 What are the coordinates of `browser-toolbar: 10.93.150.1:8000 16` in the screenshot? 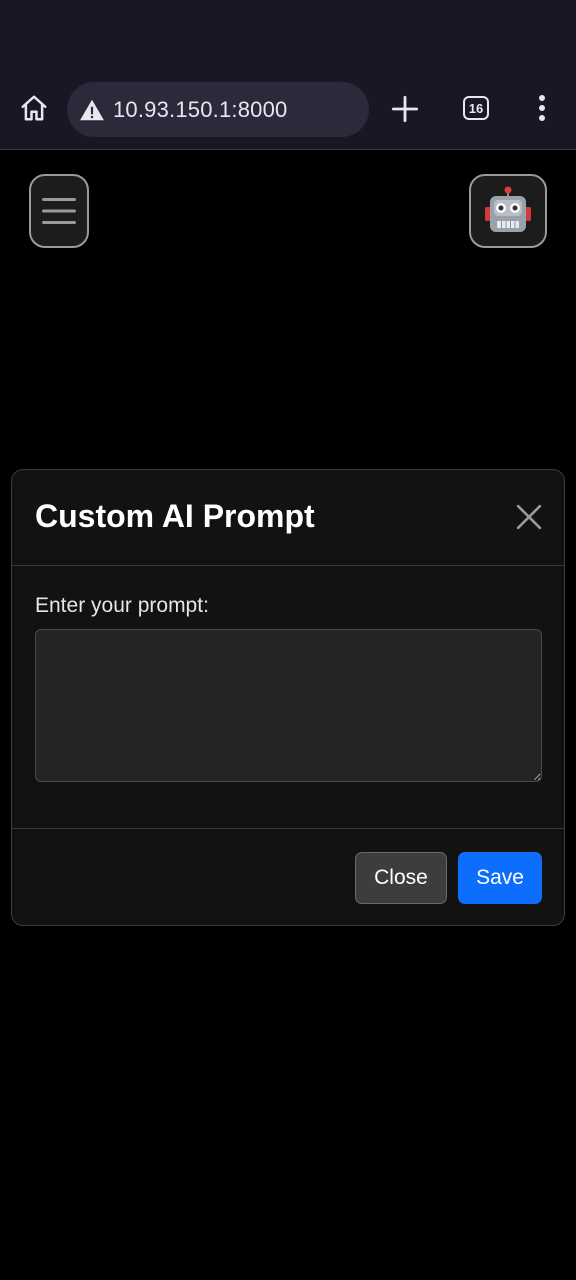 It's located at (288, 110).